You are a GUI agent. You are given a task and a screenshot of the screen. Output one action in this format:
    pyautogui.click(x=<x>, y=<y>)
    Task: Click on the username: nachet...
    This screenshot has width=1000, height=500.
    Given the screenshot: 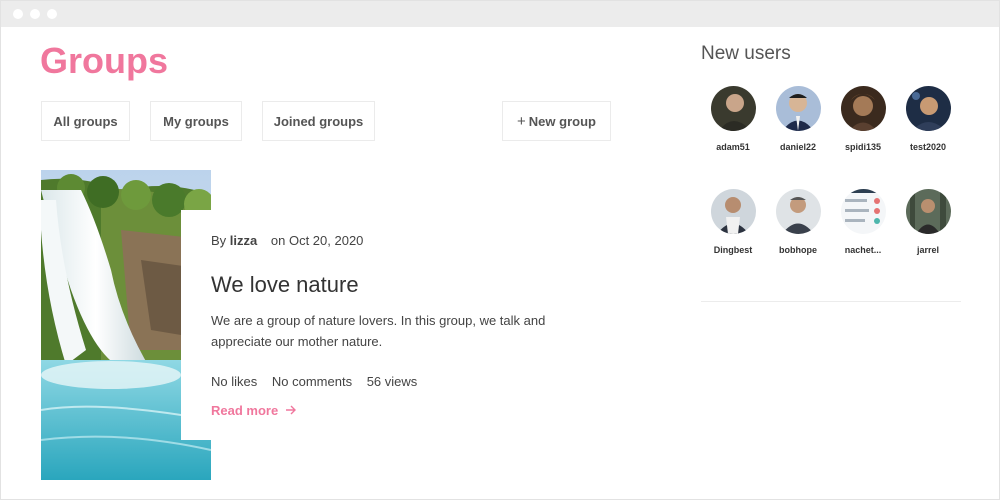 What is the action you would take?
    pyautogui.click(x=863, y=250)
    